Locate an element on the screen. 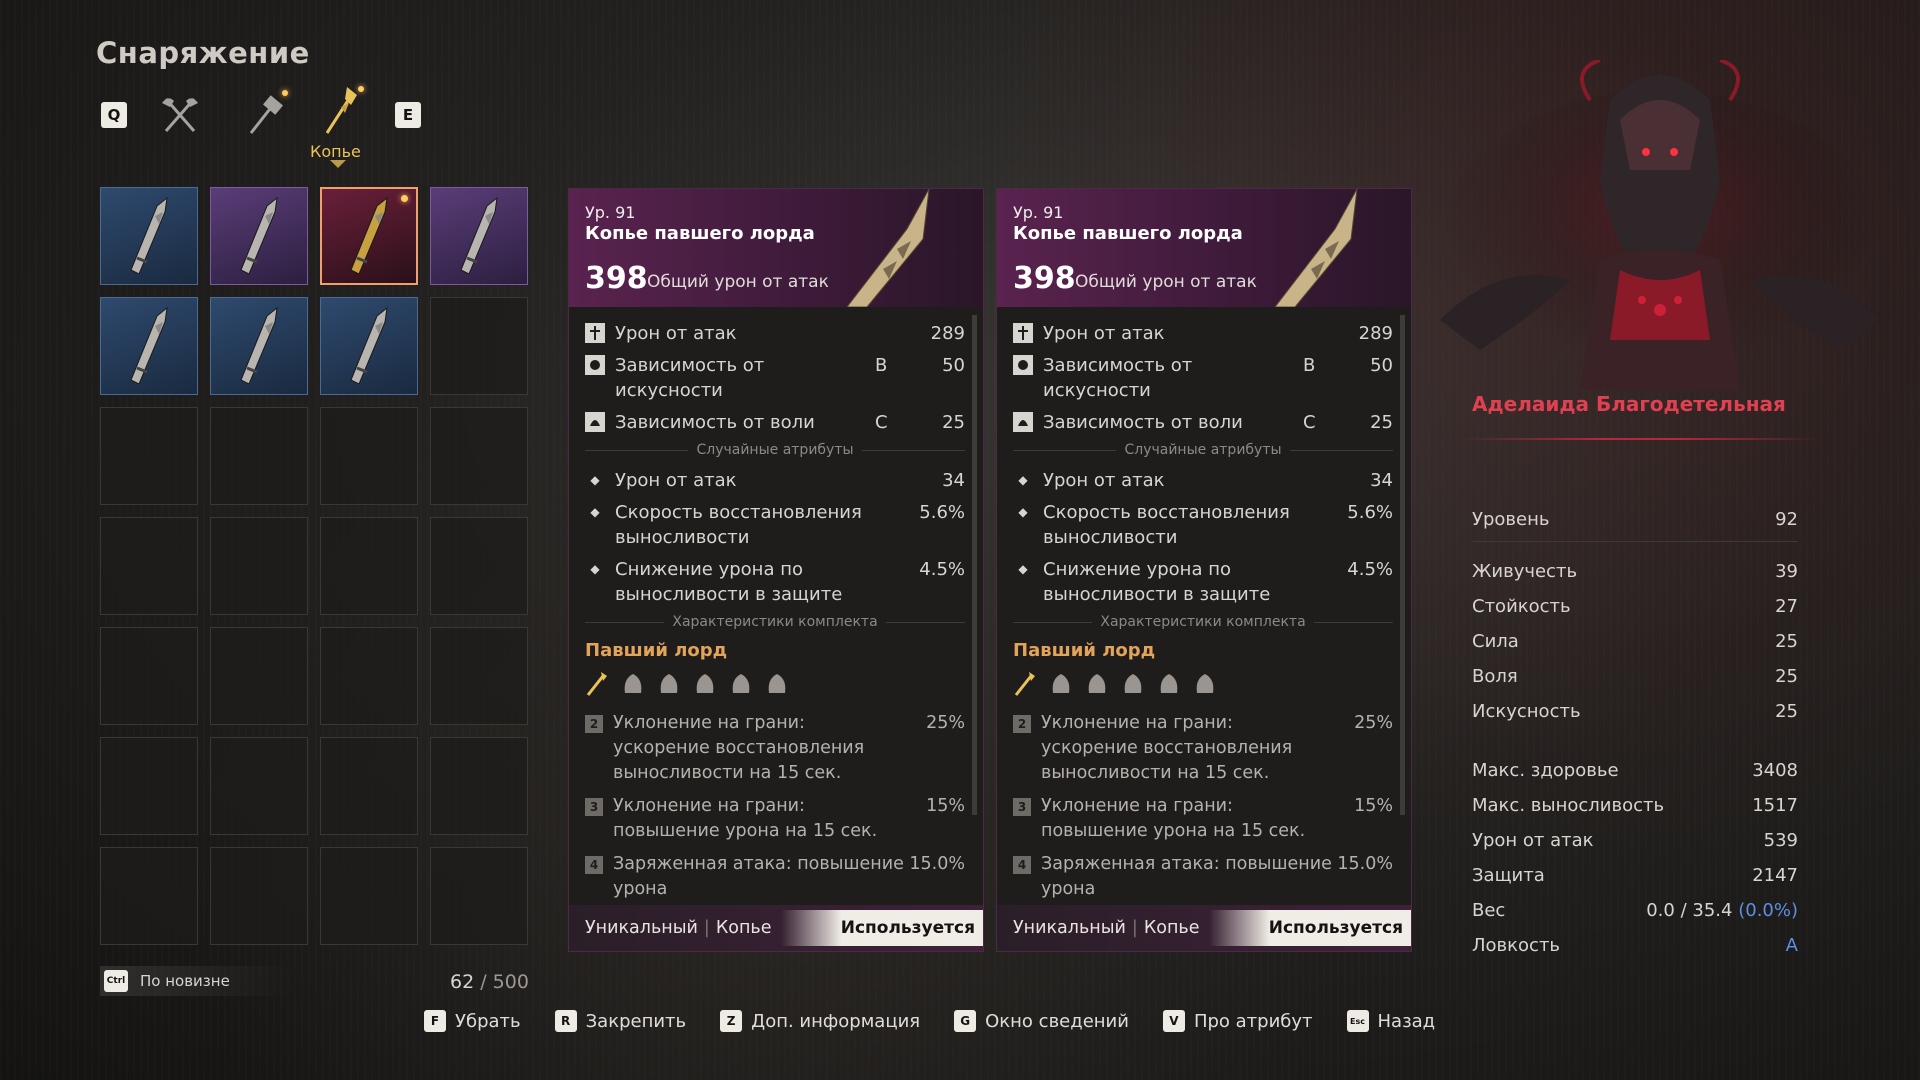 Image resolution: width=1920 pixels, height=1080 pixels. back-hint: Esc Назад is located at coordinates (1390, 1021).